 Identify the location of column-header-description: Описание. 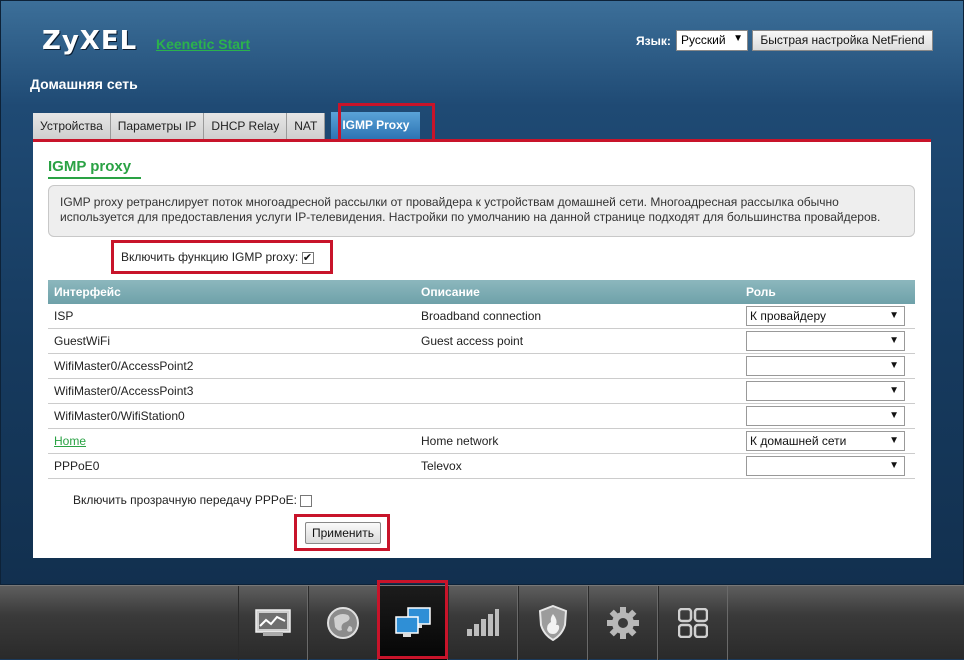
(450, 292).